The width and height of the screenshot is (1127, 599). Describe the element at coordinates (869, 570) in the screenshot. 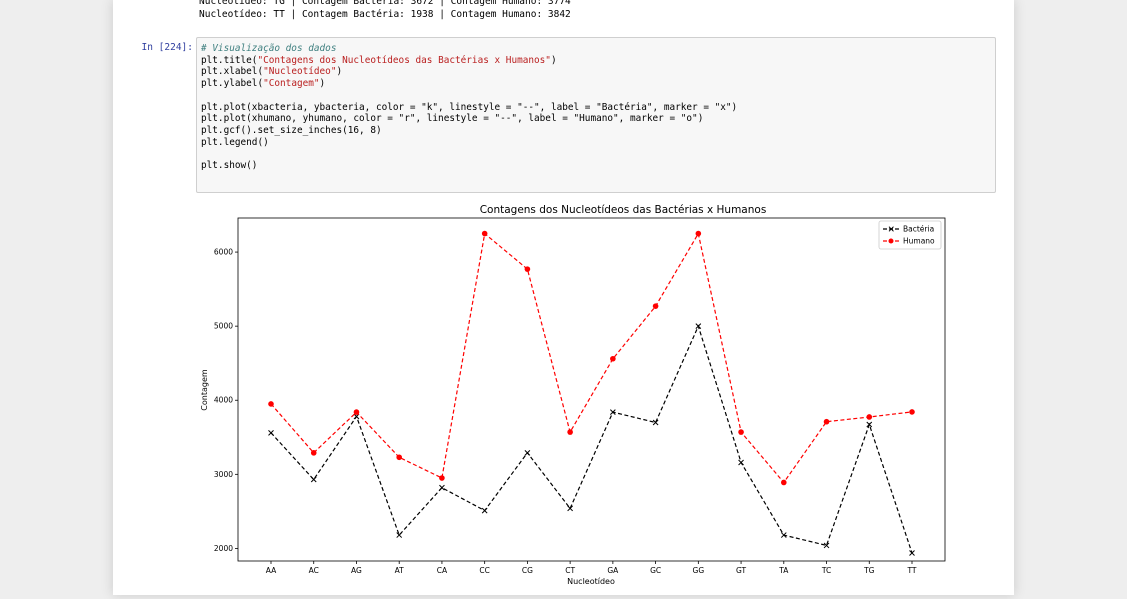

I see `x-tick-label: TG` at that location.